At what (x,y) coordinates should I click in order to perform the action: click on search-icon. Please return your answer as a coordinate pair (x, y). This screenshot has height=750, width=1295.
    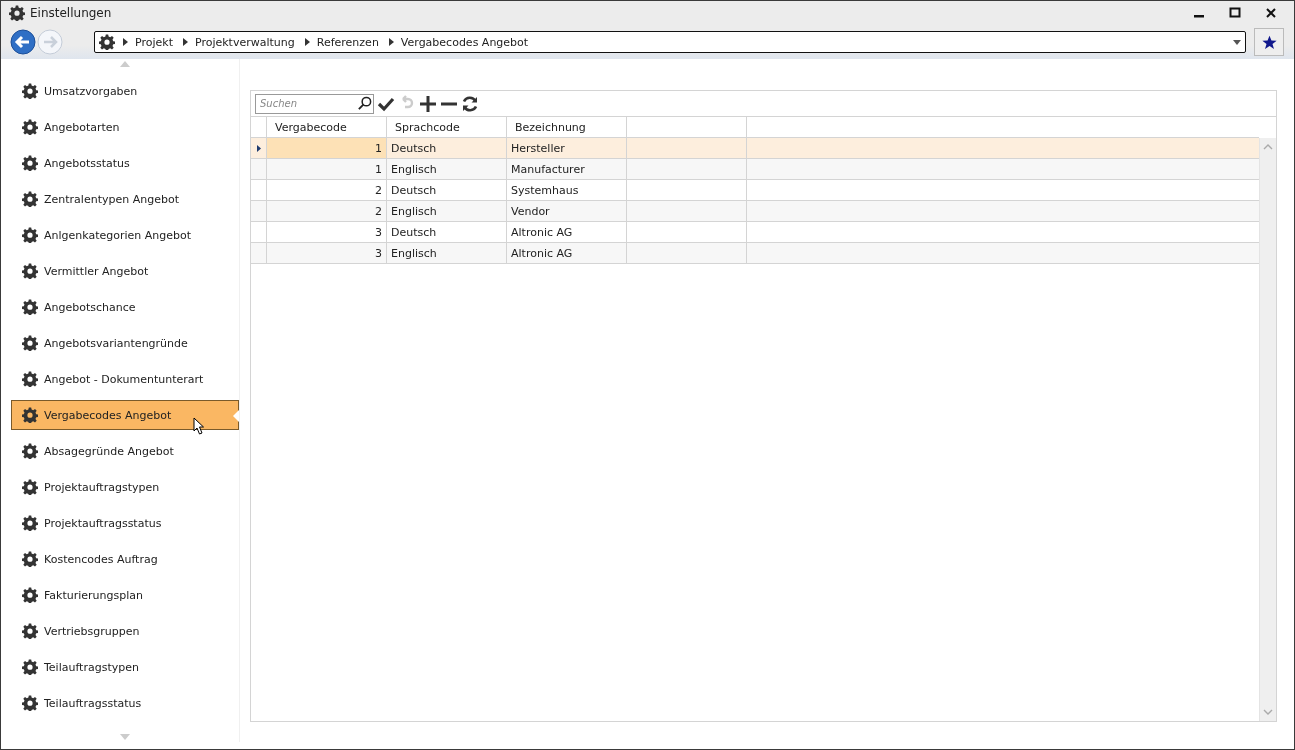
    Looking at the image, I should click on (364, 103).